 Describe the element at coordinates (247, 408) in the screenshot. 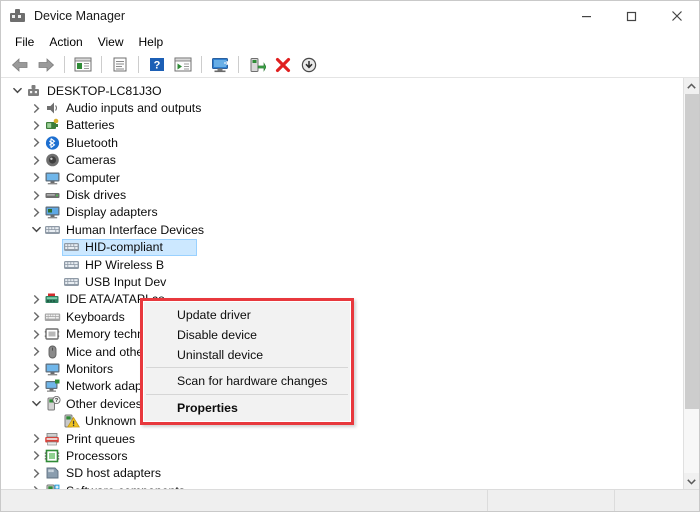

I see `ctx-properties: Properties` at that location.